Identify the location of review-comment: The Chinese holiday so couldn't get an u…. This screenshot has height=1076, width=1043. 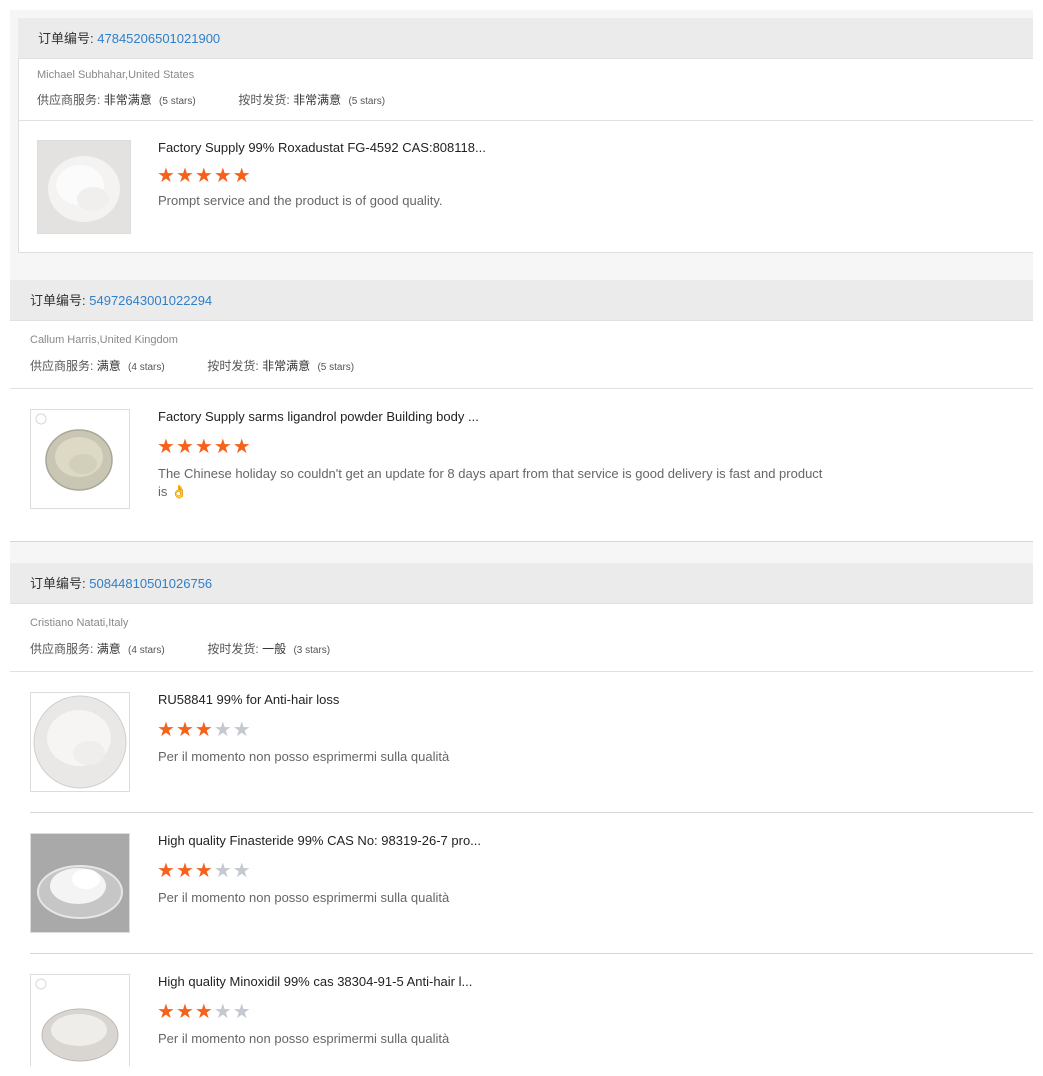
(490, 482).